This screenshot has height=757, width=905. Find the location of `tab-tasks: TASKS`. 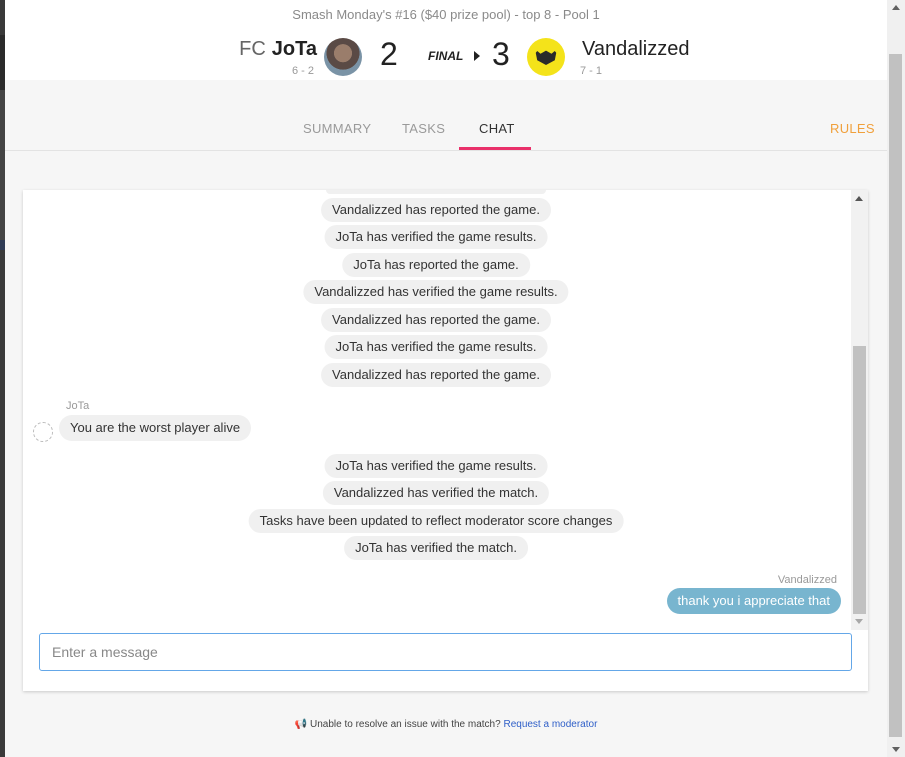

tab-tasks: TASKS is located at coordinates (423, 128).